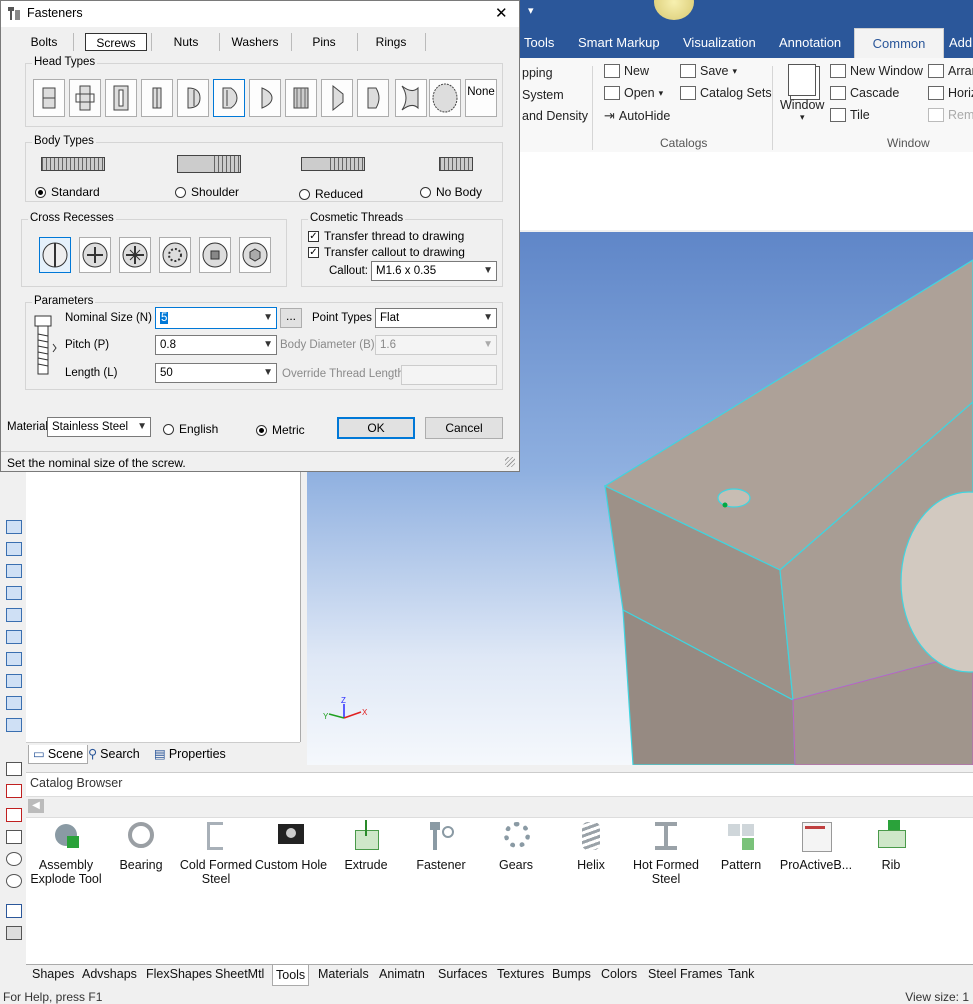 Image resolution: width=973 pixels, height=1004 pixels. Describe the element at coordinates (14, 549) in the screenshot. I see `view-back-icon` at that location.